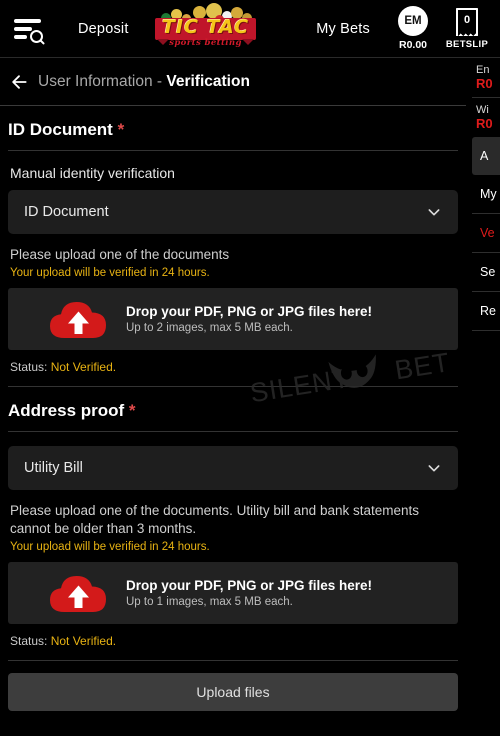 This screenshot has height=736, width=500. I want to click on id-document-section-title: ID Document *, so click(233, 128).